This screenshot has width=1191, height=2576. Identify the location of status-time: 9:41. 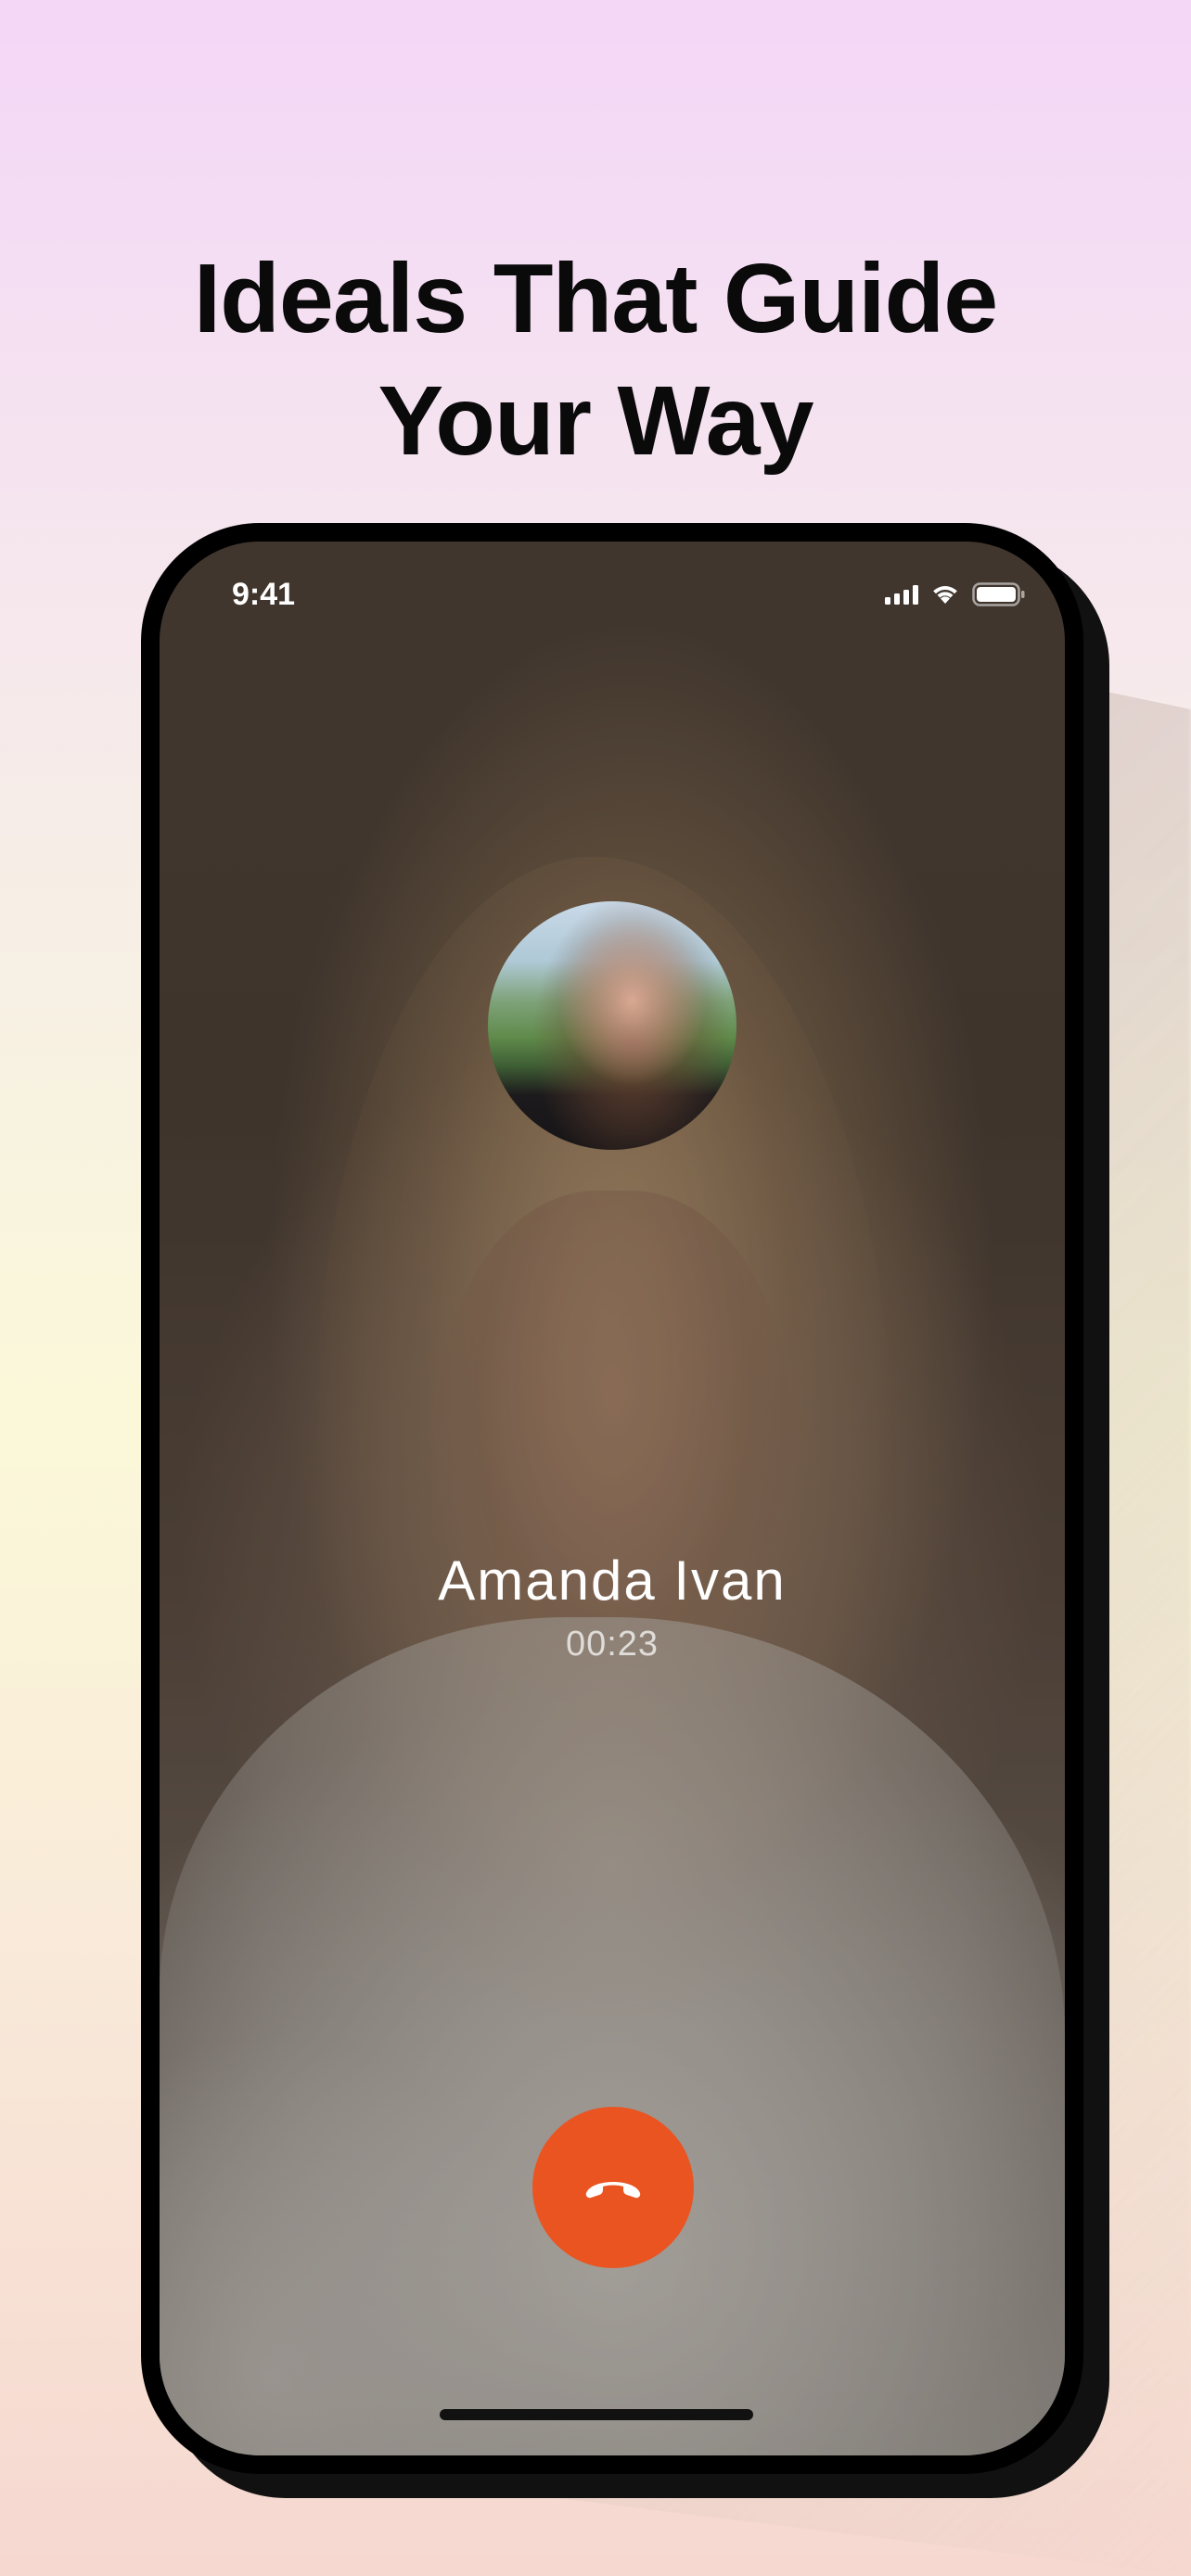
(264, 595).